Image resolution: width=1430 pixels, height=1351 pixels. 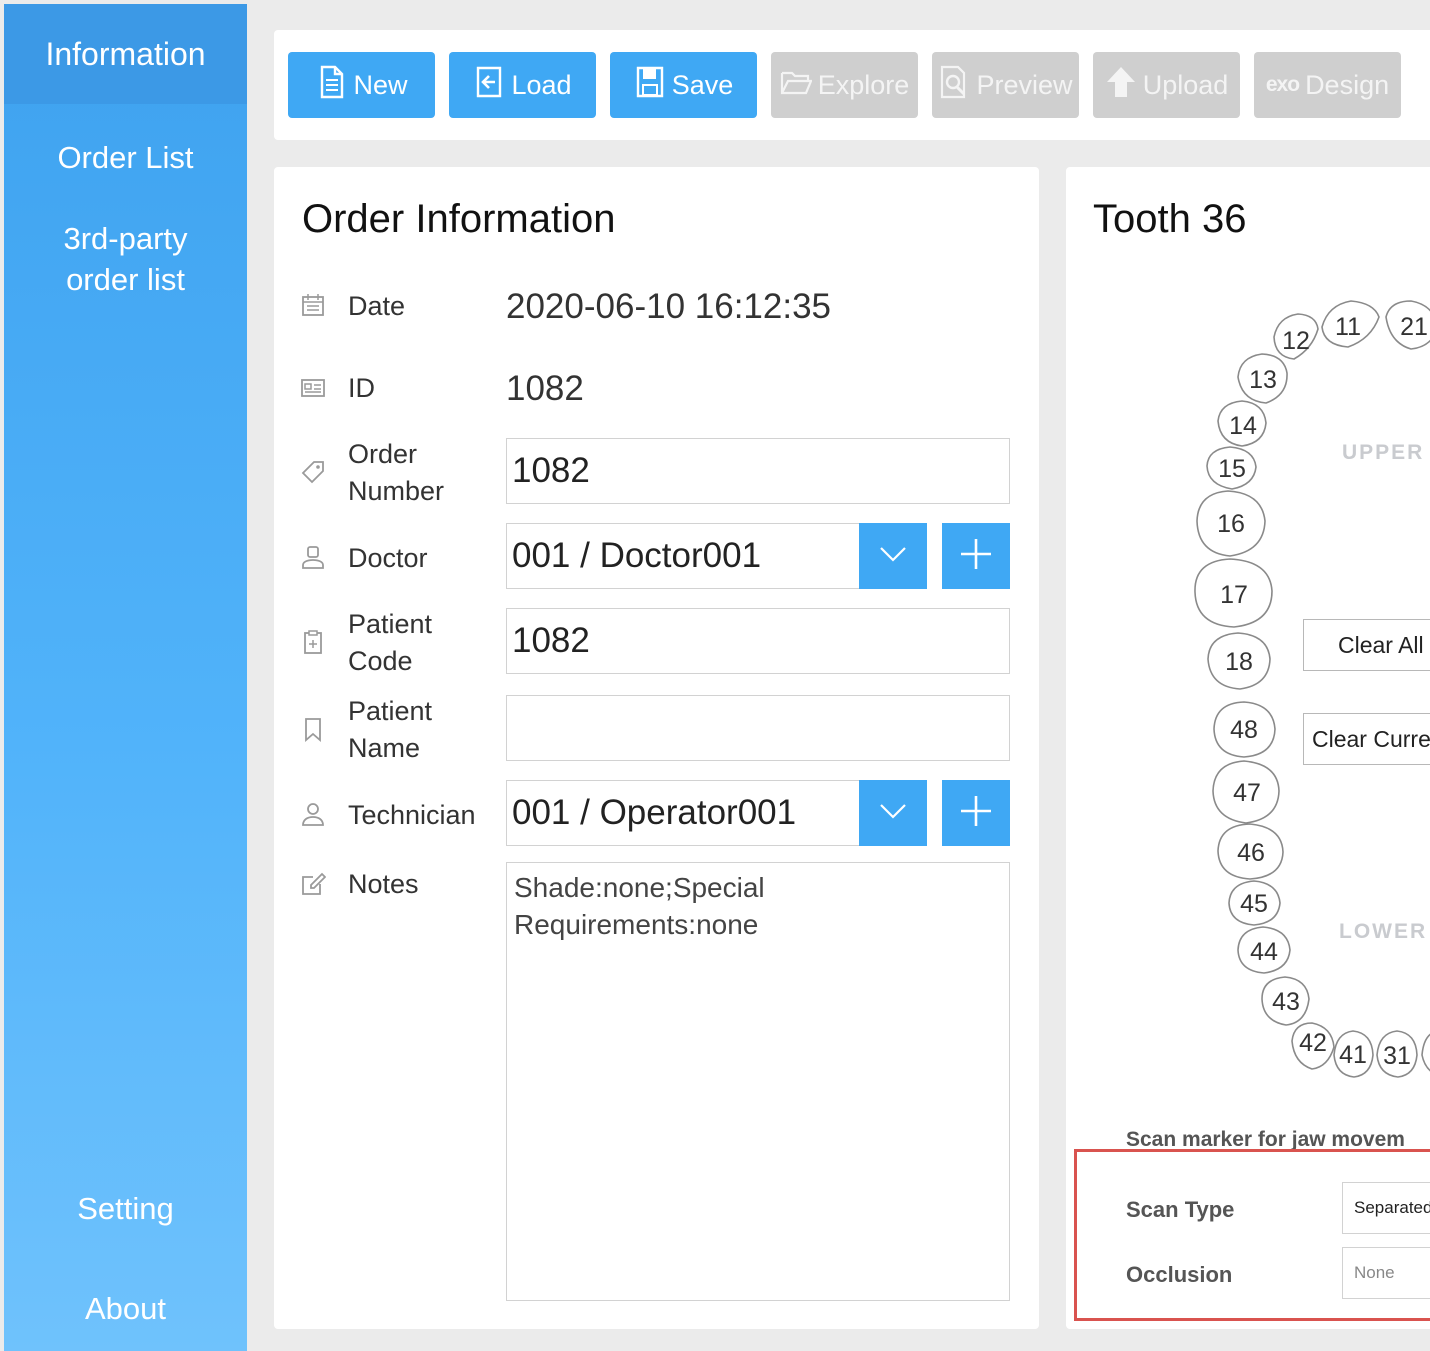 I want to click on scan-settings-box: Scan Type Separated Occlusion None, so click(x=1252, y=1235).